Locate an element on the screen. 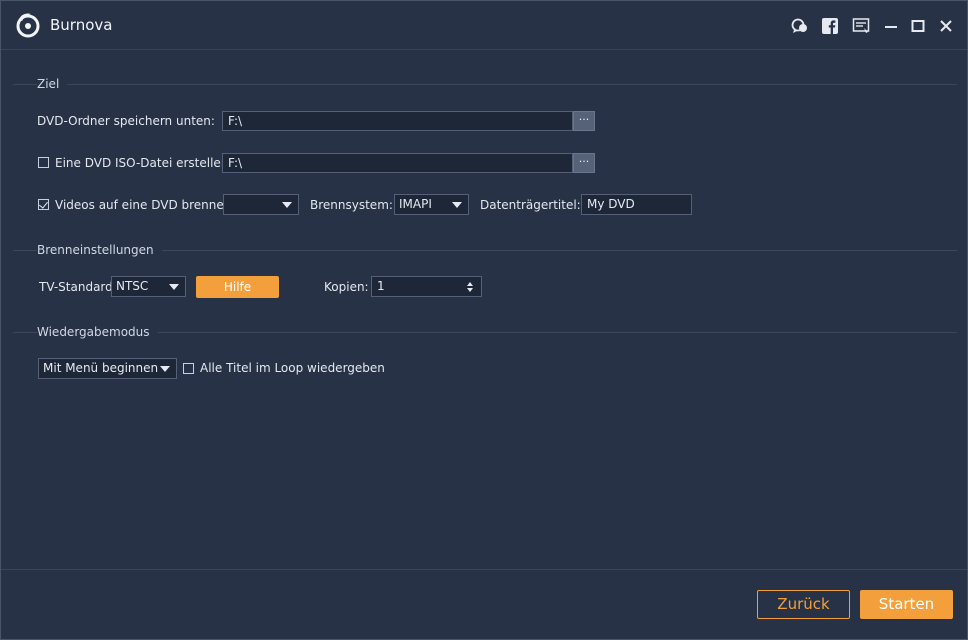 This screenshot has width=968, height=640. disc-title-input: My DVD is located at coordinates (636, 204).